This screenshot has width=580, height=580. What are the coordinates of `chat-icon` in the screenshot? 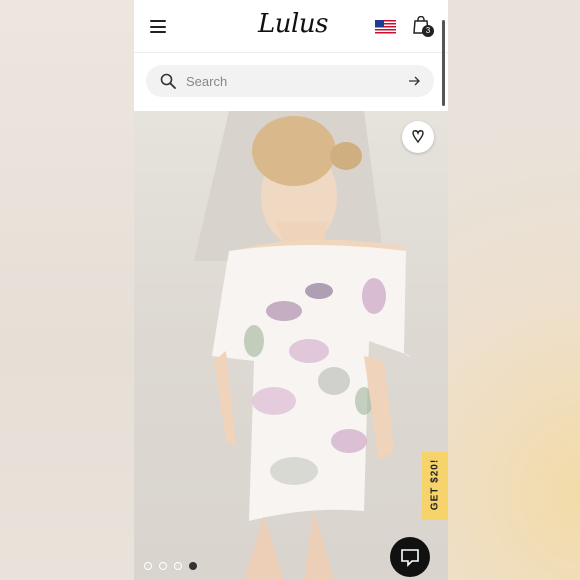 It's located at (410, 558).